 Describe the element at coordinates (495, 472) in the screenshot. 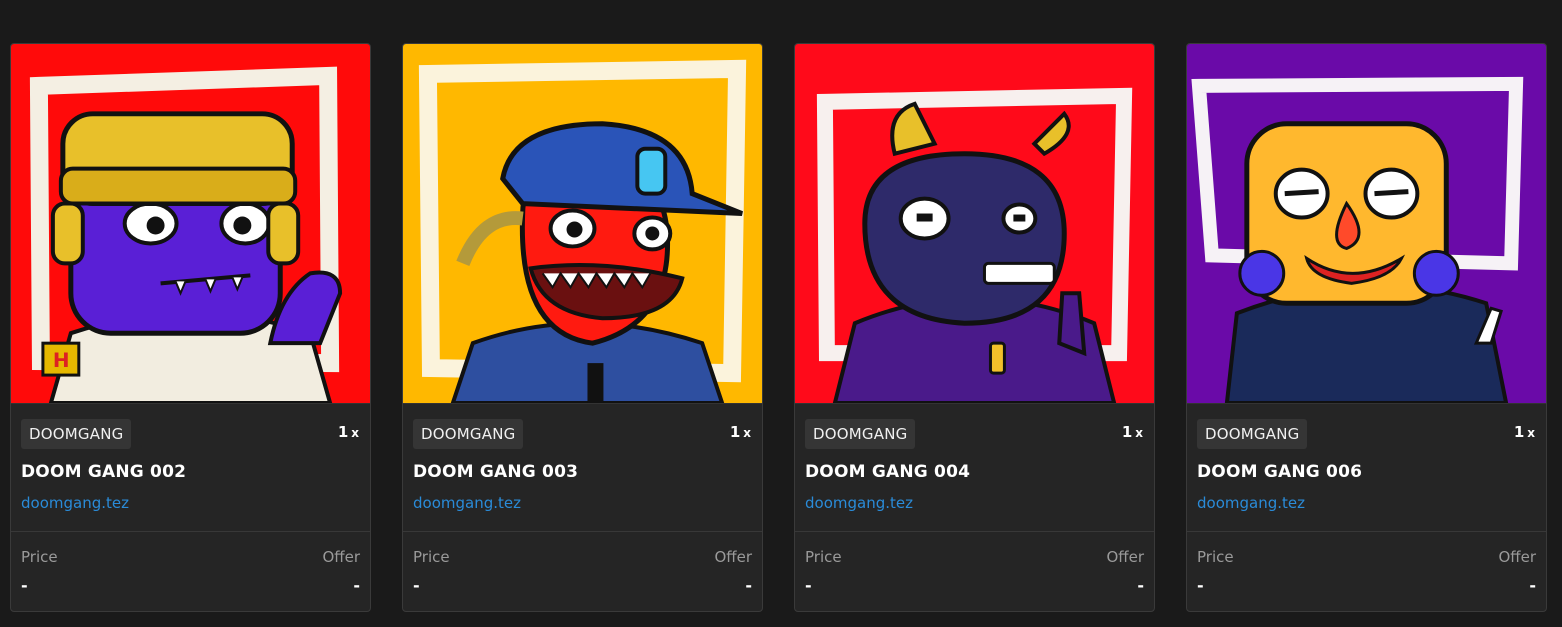

I see `nft-title: DOOM GANG 003` at that location.